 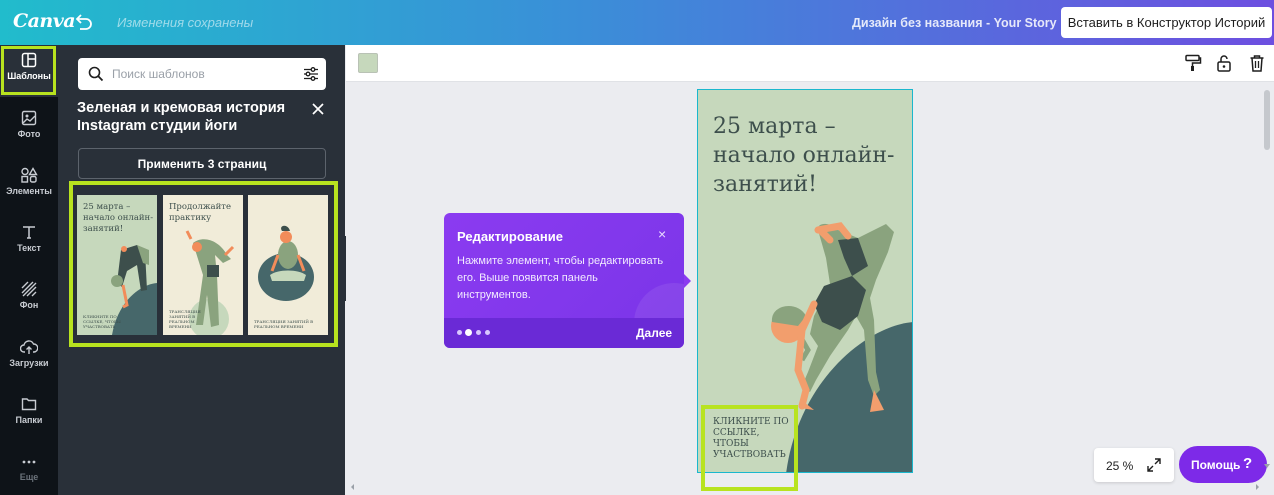 What do you see at coordinates (1154, 465) in the screenshot?
I see `fullscreen-icon` at bounding box center [1154, 465].